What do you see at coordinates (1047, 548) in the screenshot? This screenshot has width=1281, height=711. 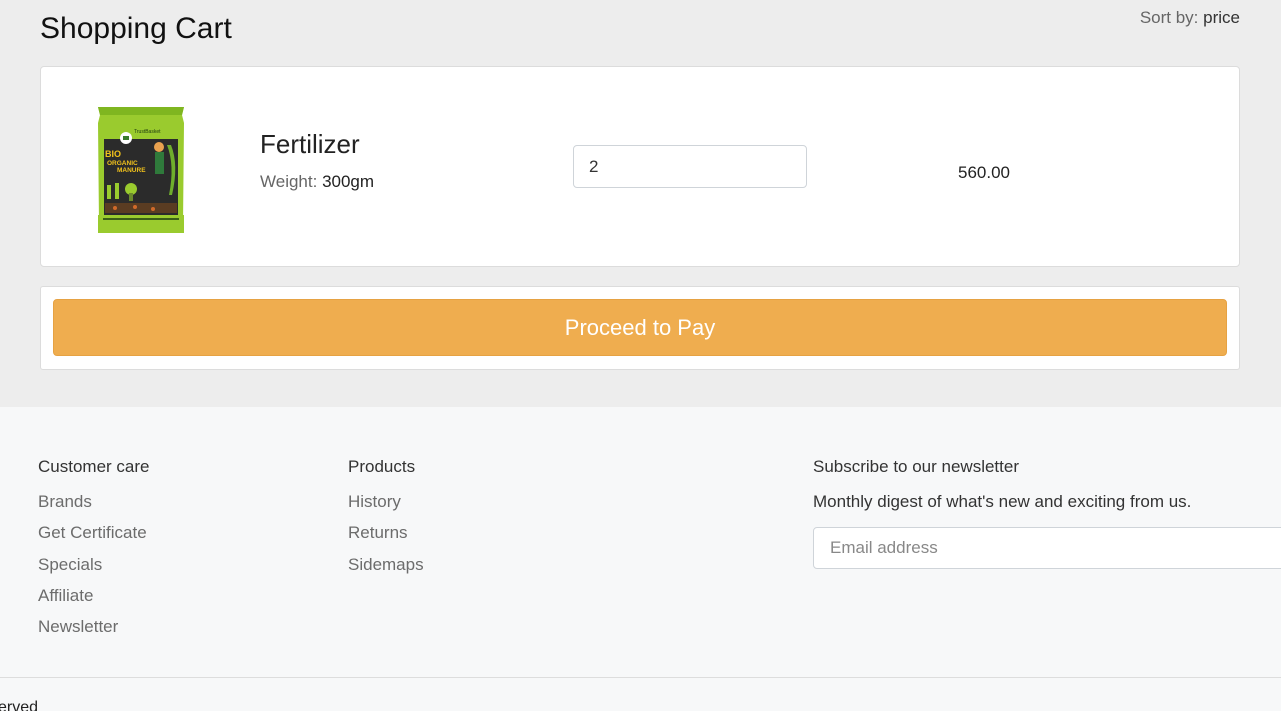 I see `email-field` at bounding box center [1047, 548].